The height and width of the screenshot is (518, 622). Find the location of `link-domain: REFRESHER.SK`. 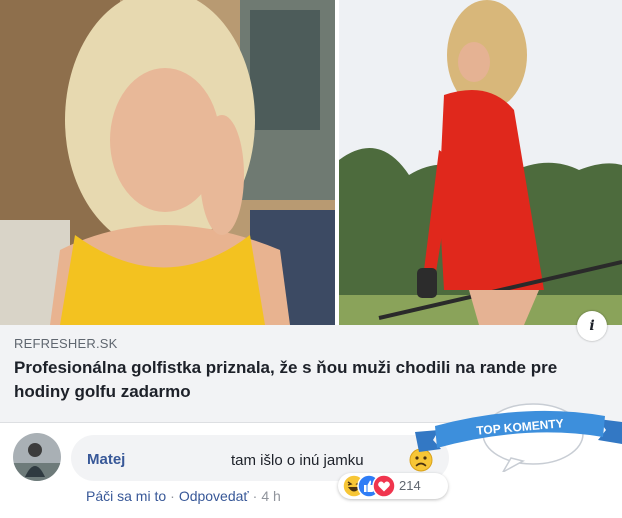

link-domain: REFRESHER.SK is located at coordinates (66, 343).